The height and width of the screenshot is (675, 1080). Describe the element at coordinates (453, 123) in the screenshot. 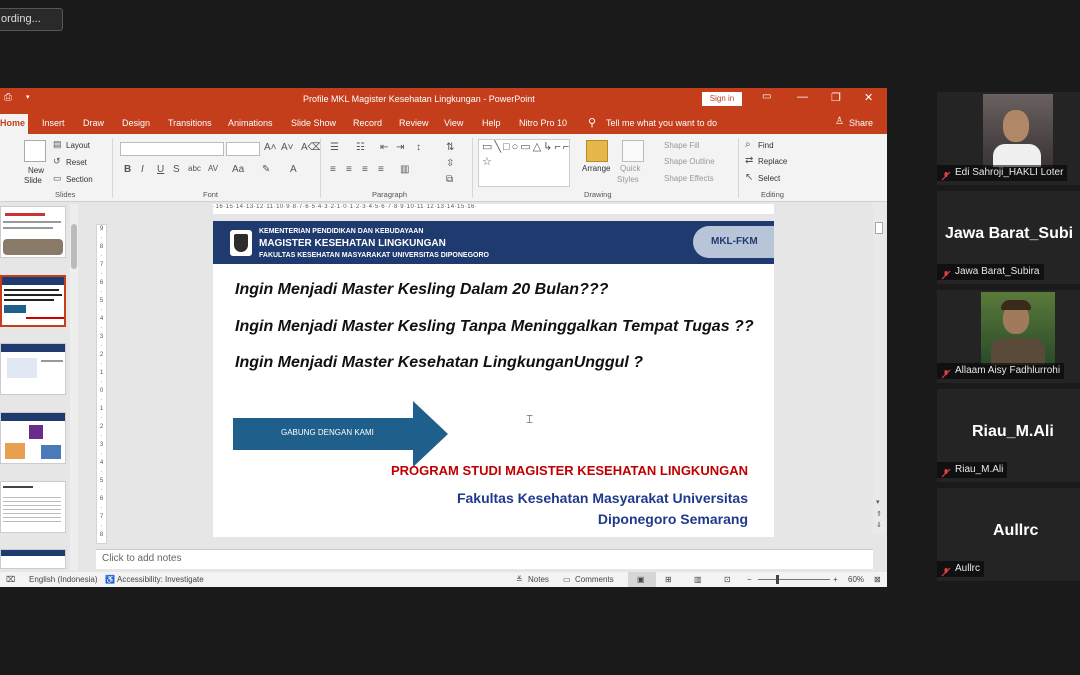

I see `tab-view: View` at that location.